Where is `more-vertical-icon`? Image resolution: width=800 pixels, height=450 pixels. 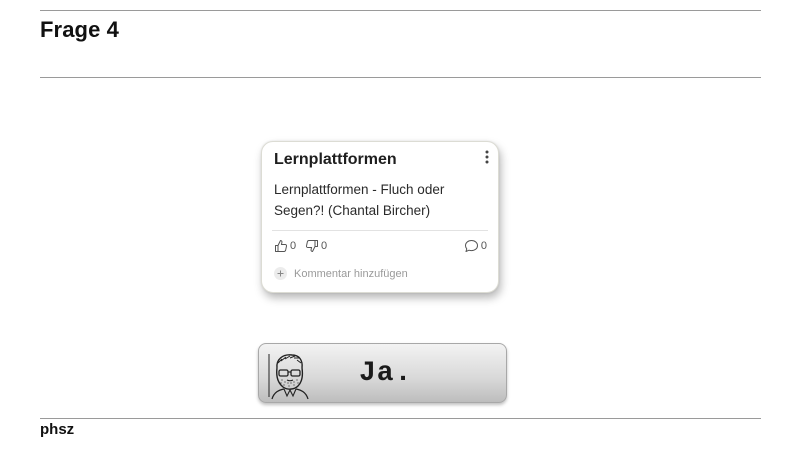
more-vertical-icon is located at coordinates (487, 157).